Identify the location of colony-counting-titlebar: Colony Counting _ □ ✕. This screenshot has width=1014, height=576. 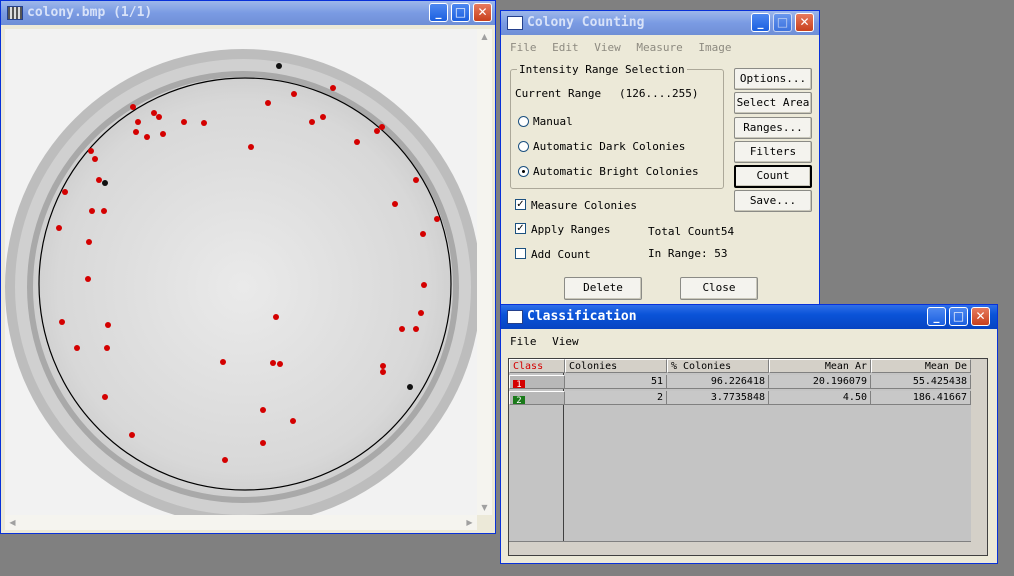
(660, 23).